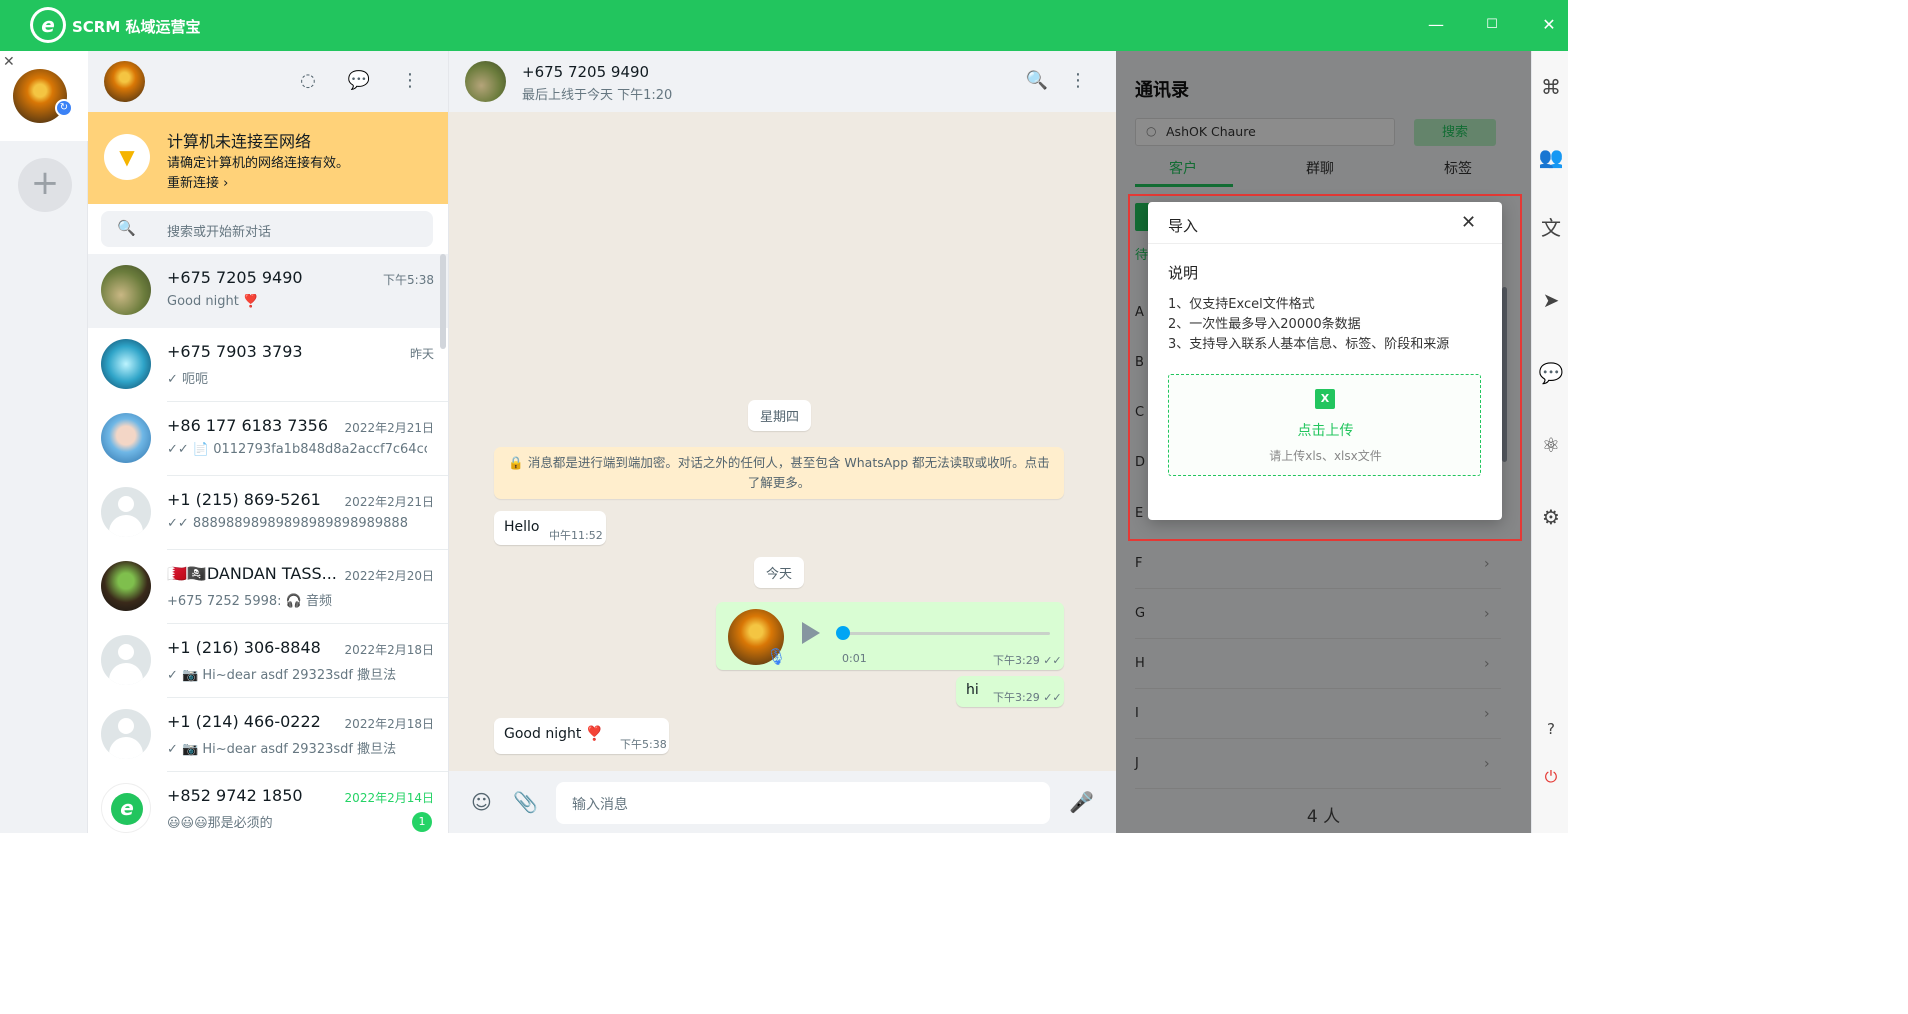 This screenshot has width=1908, height=1014. Describe the element at coordinates (308, 81) in the screenshot. I see `status-icon: ◌` at that location.